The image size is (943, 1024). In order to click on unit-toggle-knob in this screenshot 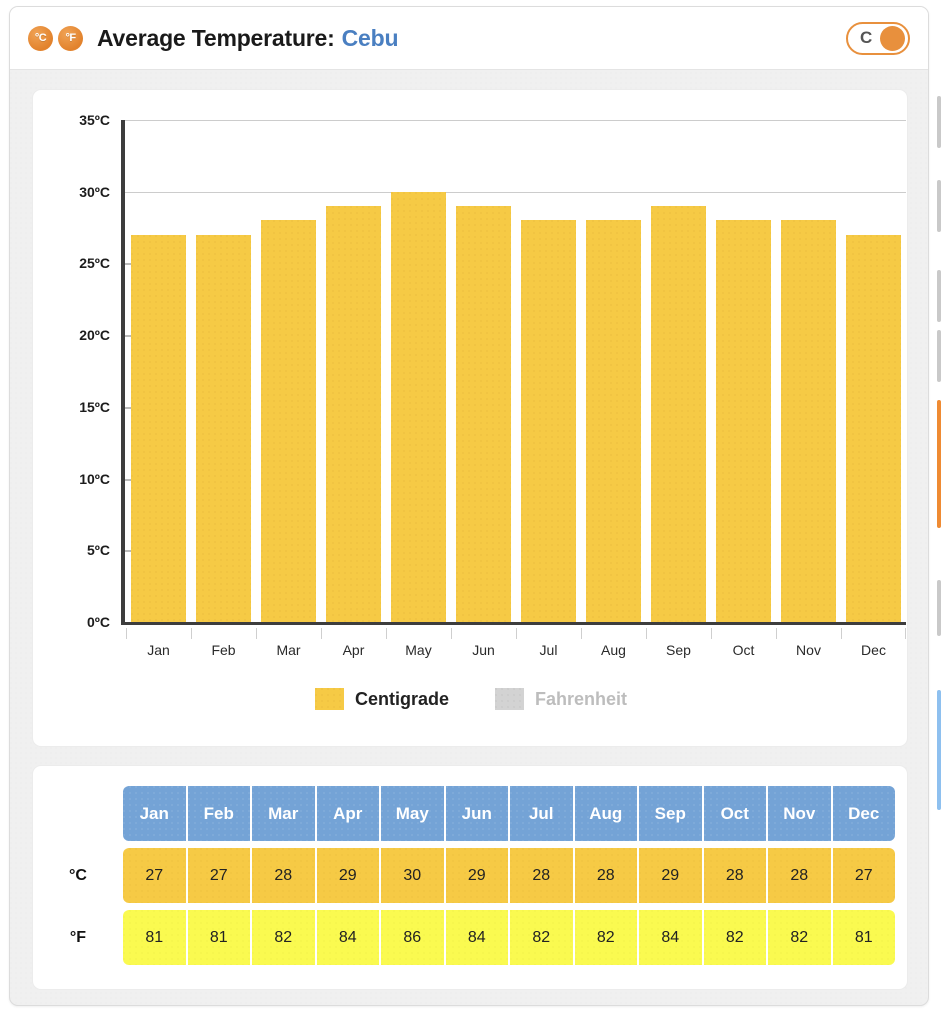, I will do `click(892, 38)`.